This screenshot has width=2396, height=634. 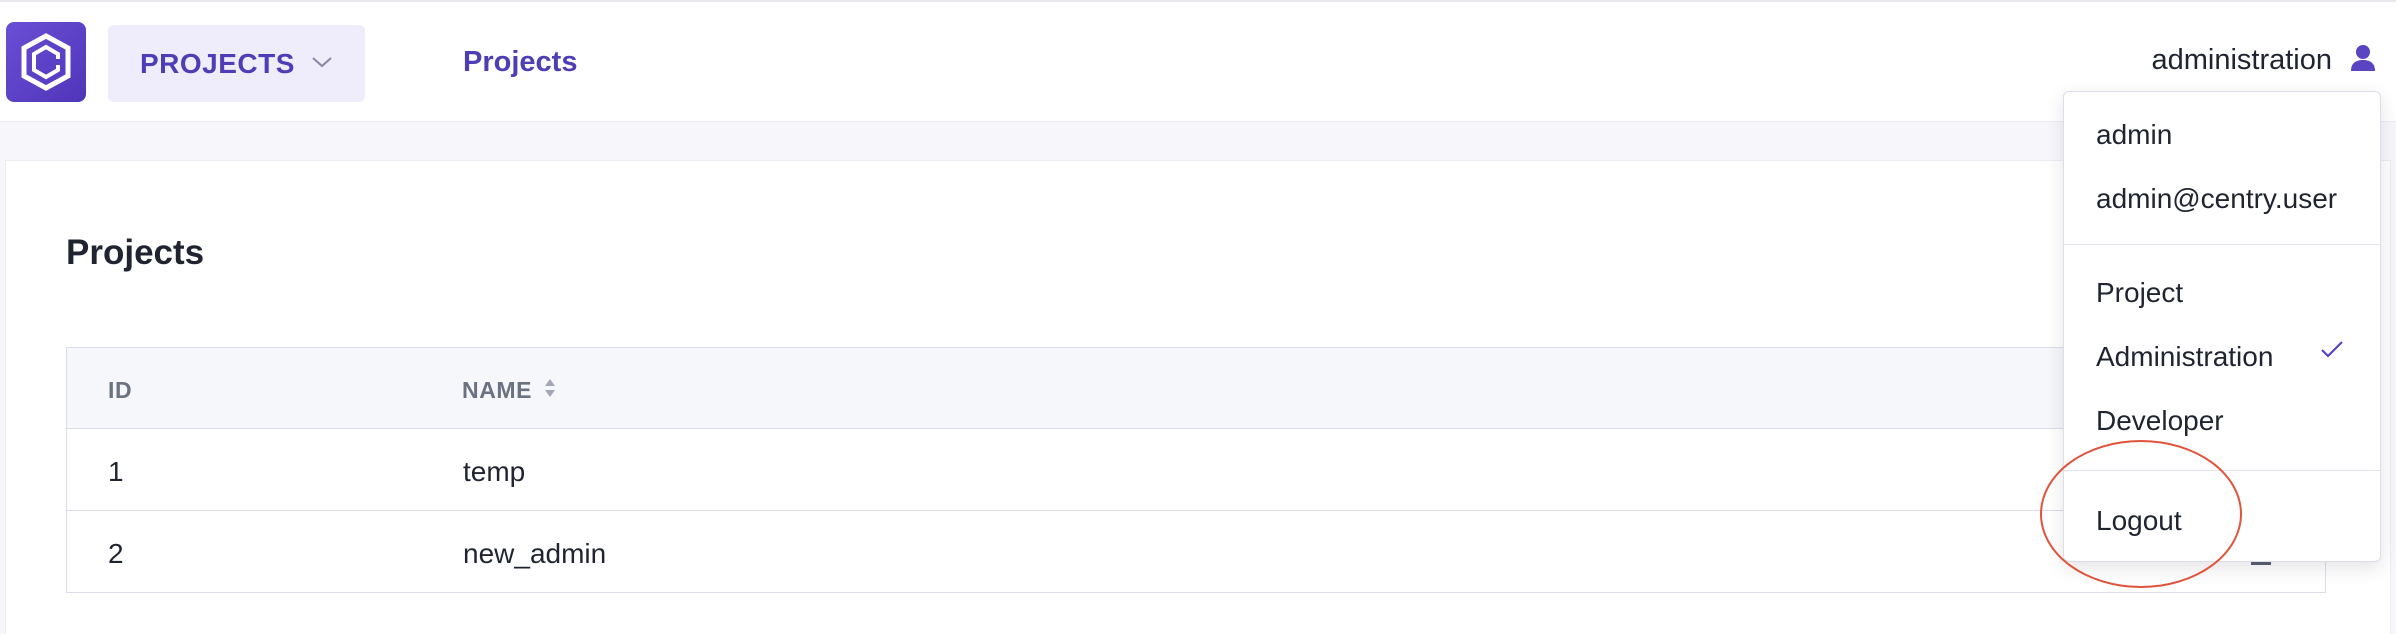 I want to click on sort-icon, so click(x=550, y=390).